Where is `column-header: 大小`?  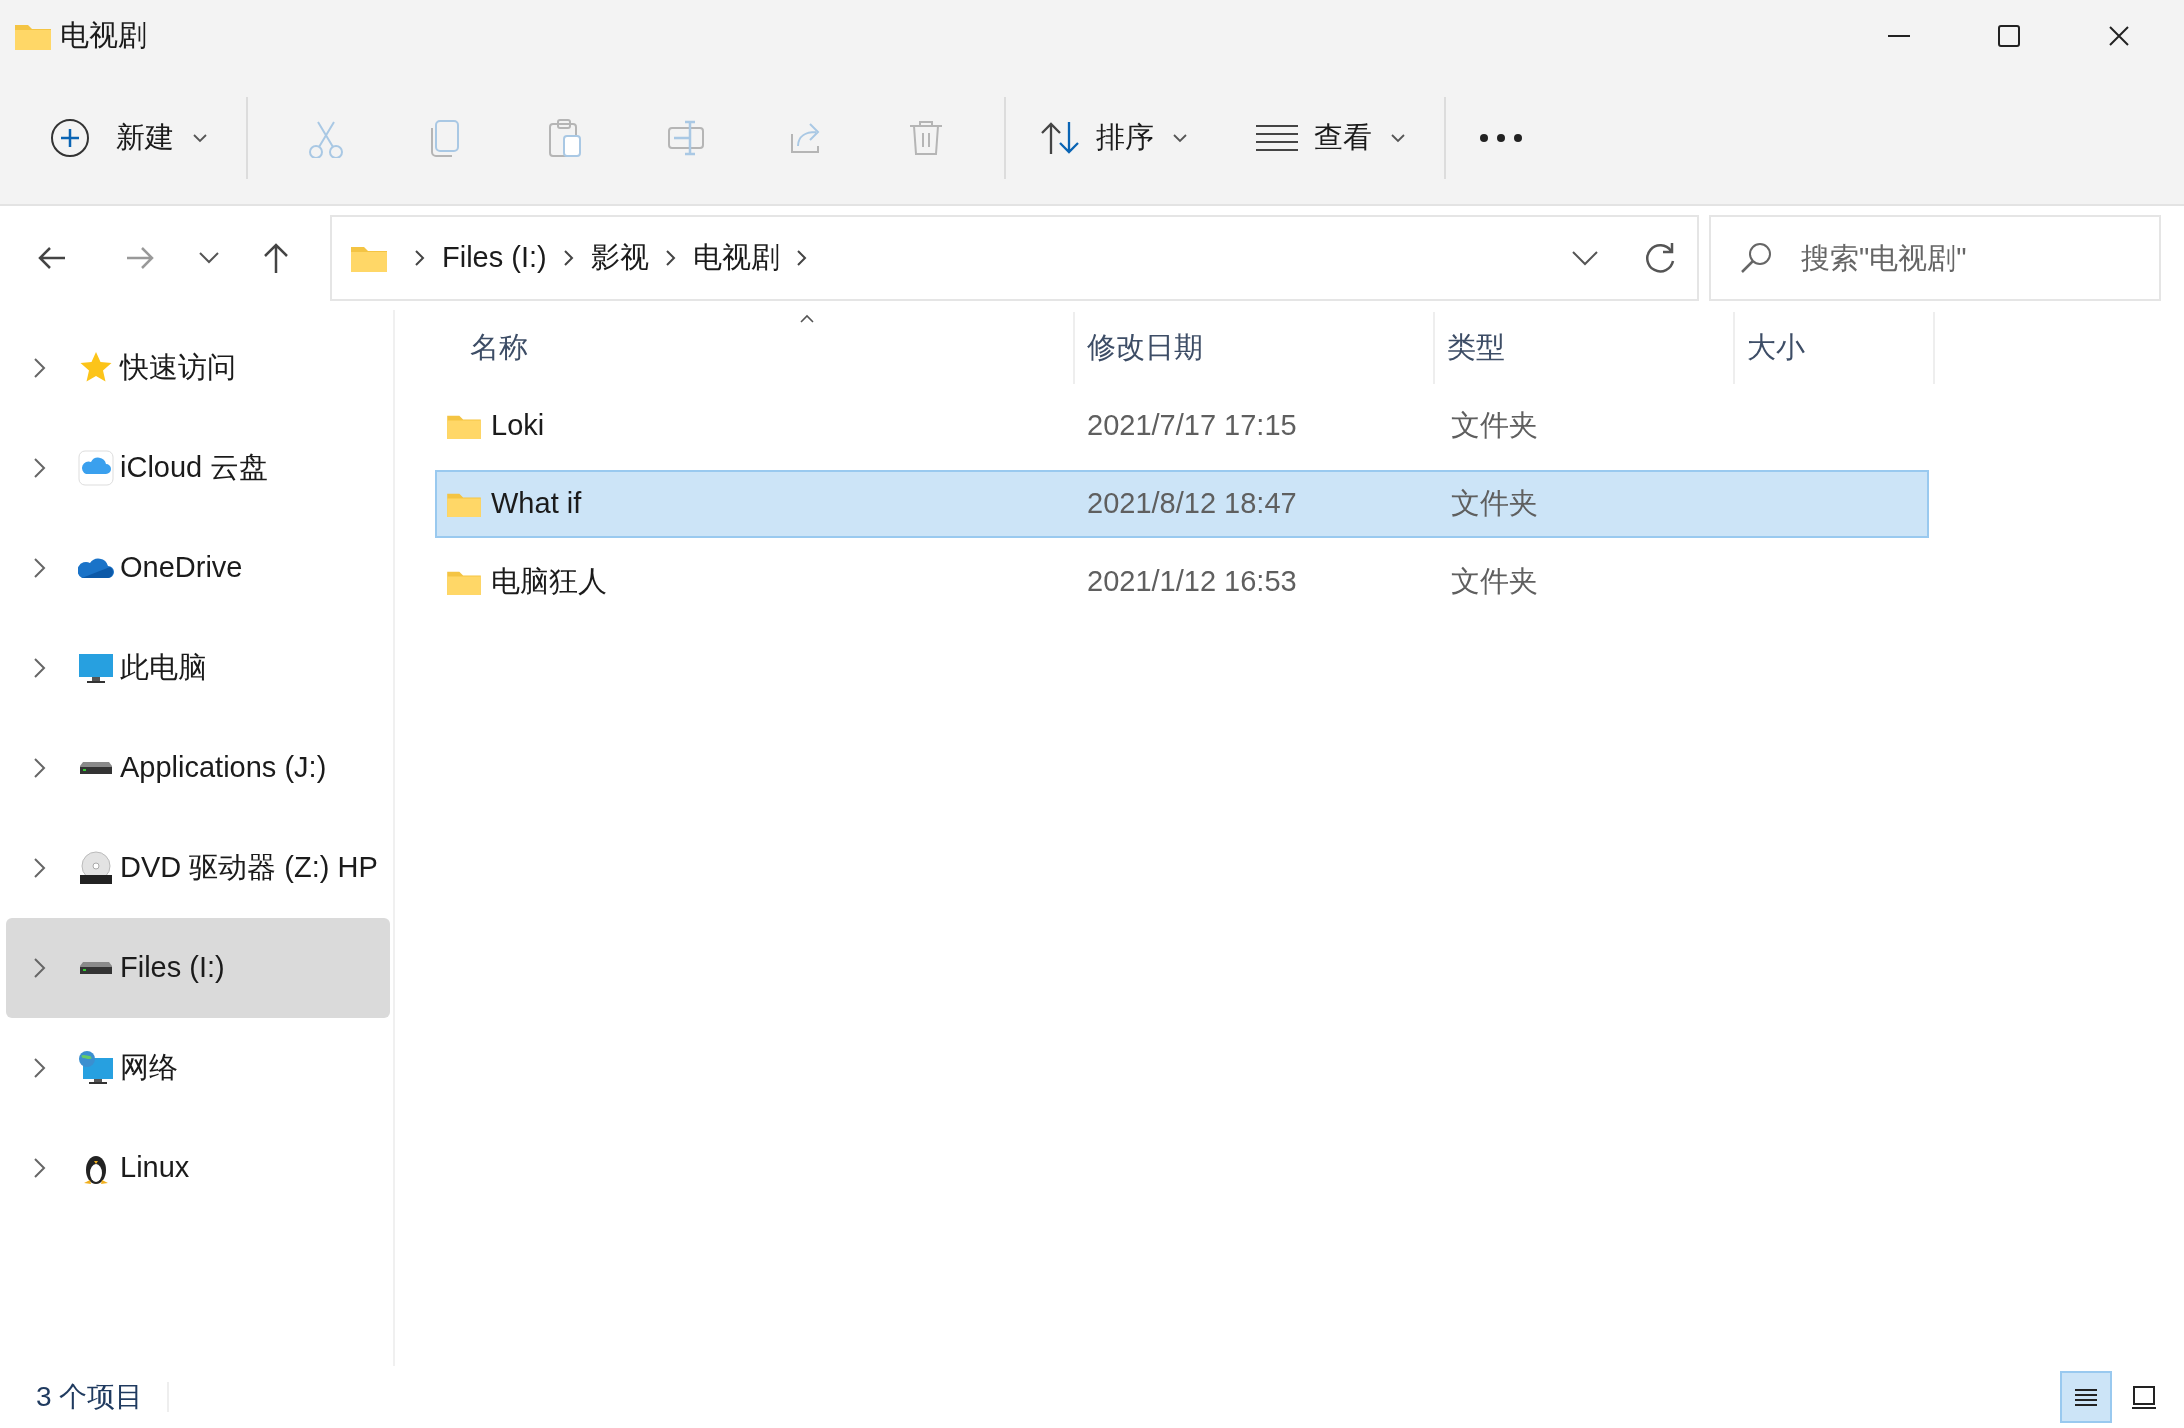 column-header: 大小 is located at coordinates (1835, 348).